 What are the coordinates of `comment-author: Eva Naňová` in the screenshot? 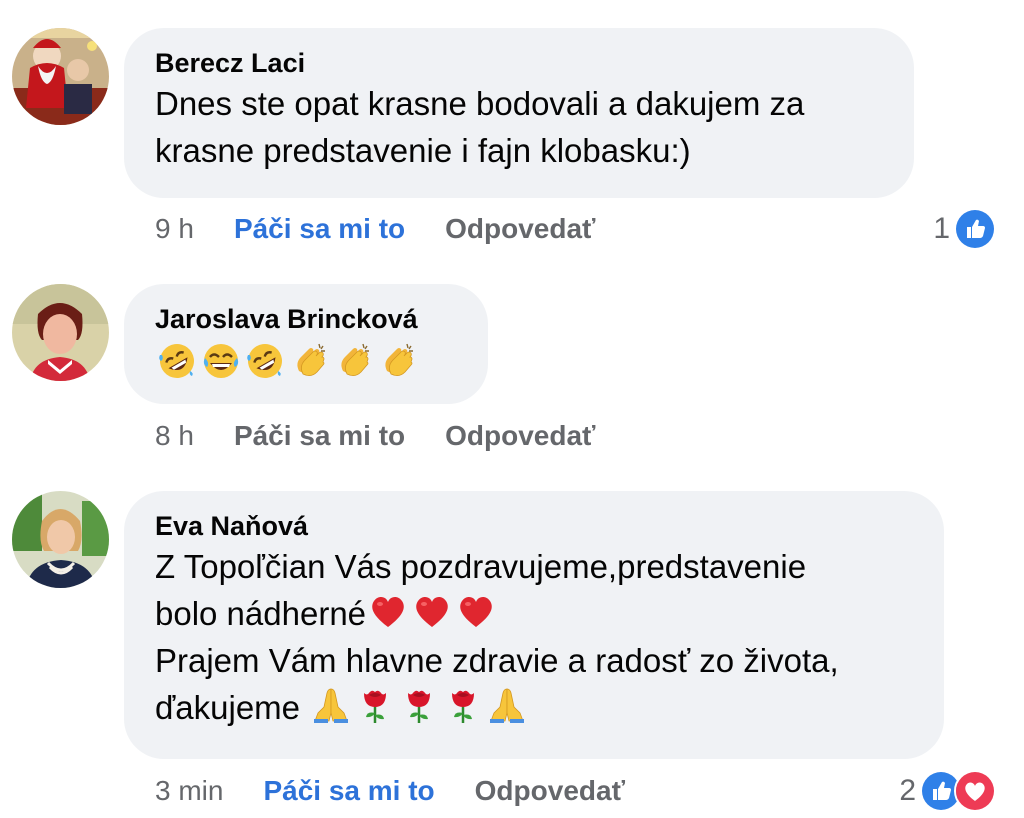 It's located at (534, 526).